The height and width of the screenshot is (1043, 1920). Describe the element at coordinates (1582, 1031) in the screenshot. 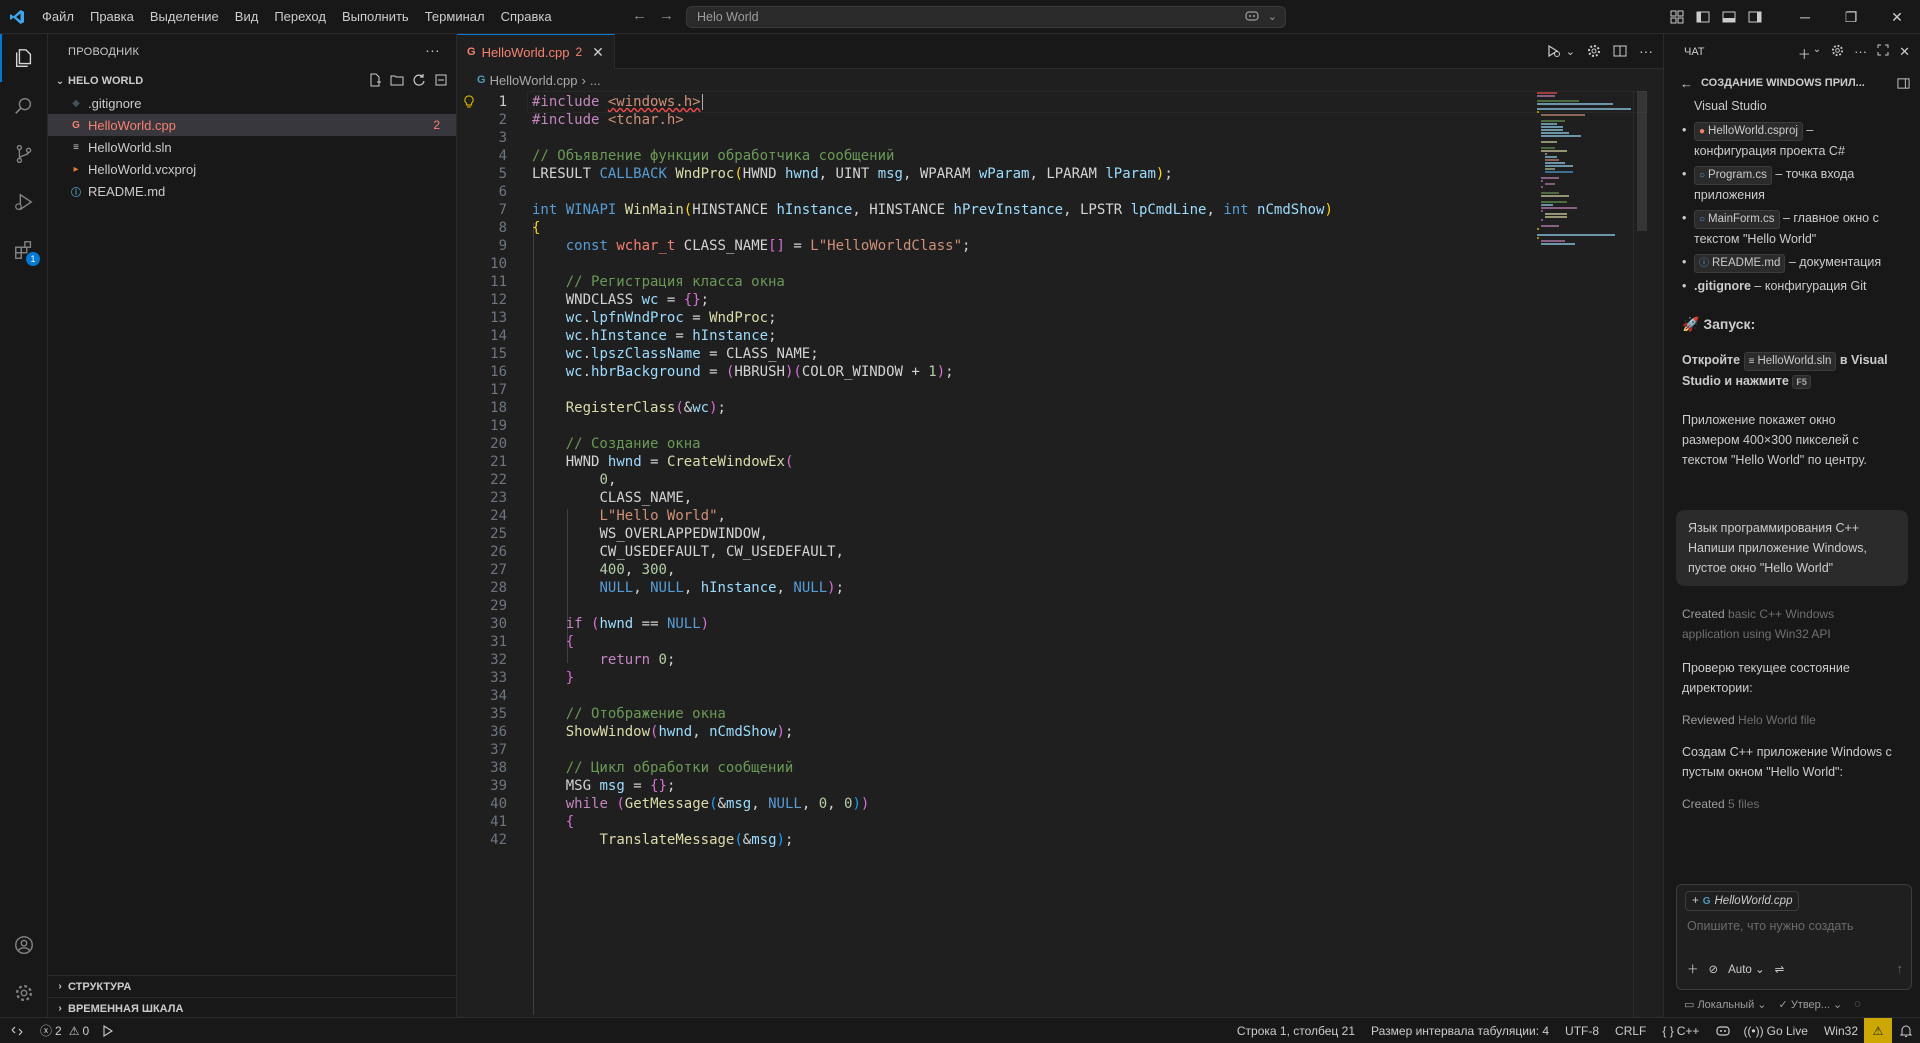

I see `encoding: UTF-8` at that location.